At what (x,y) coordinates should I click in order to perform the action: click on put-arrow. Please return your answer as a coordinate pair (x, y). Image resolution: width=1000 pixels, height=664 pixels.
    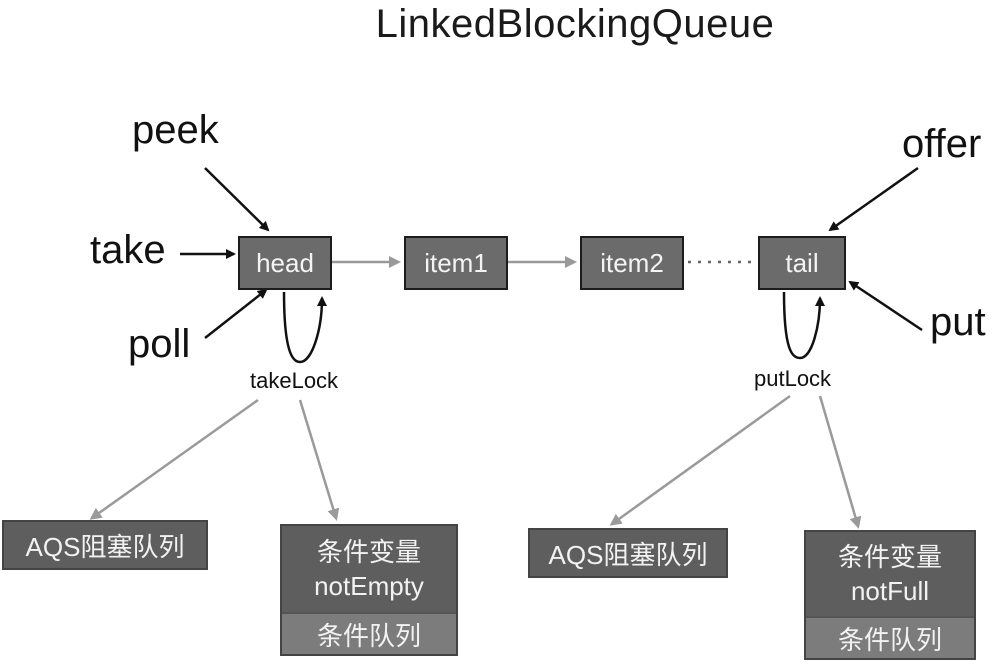
    Looking at the image, I should click on (885, 306).